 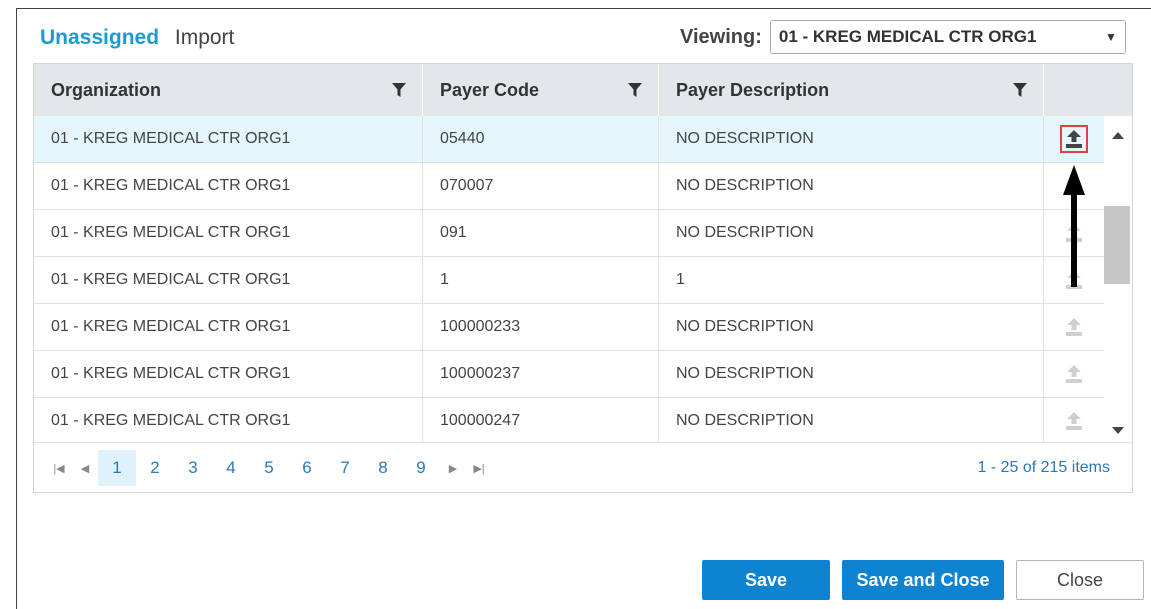 I want to click on cell-payer-description: 1, so click(x=851, y=280).